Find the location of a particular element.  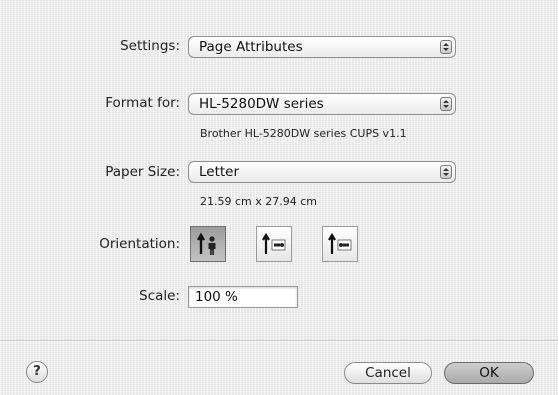

scale-input is located at coordinates (243, 297).